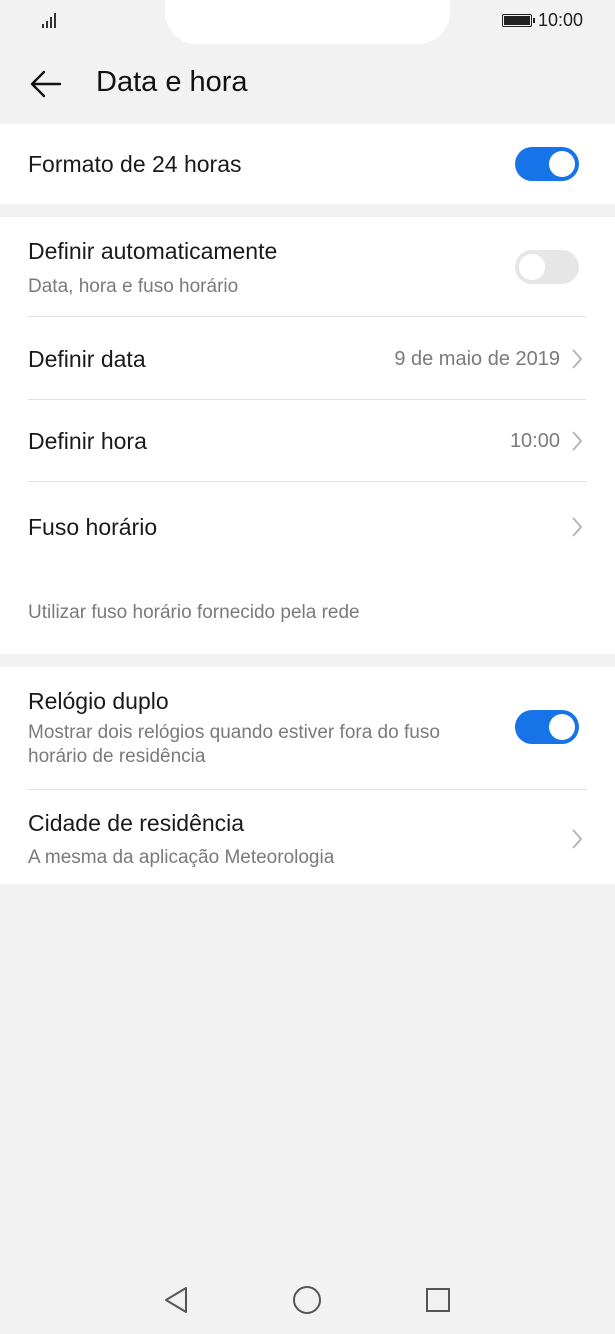 This screenshot has width=615, height=1334. I want to click on row-value: 10:00, so click(534, 441).